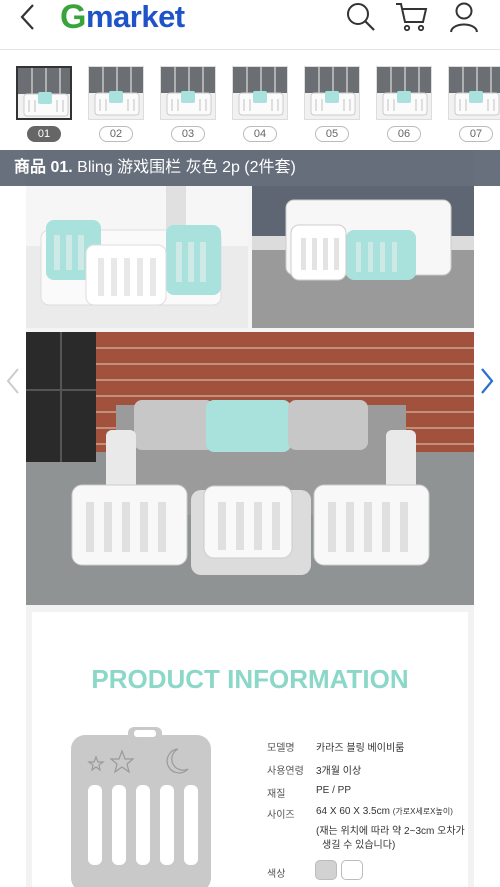 This screenshot has width=500, height=887. I want to click on next-image-button, so click(487, 381).